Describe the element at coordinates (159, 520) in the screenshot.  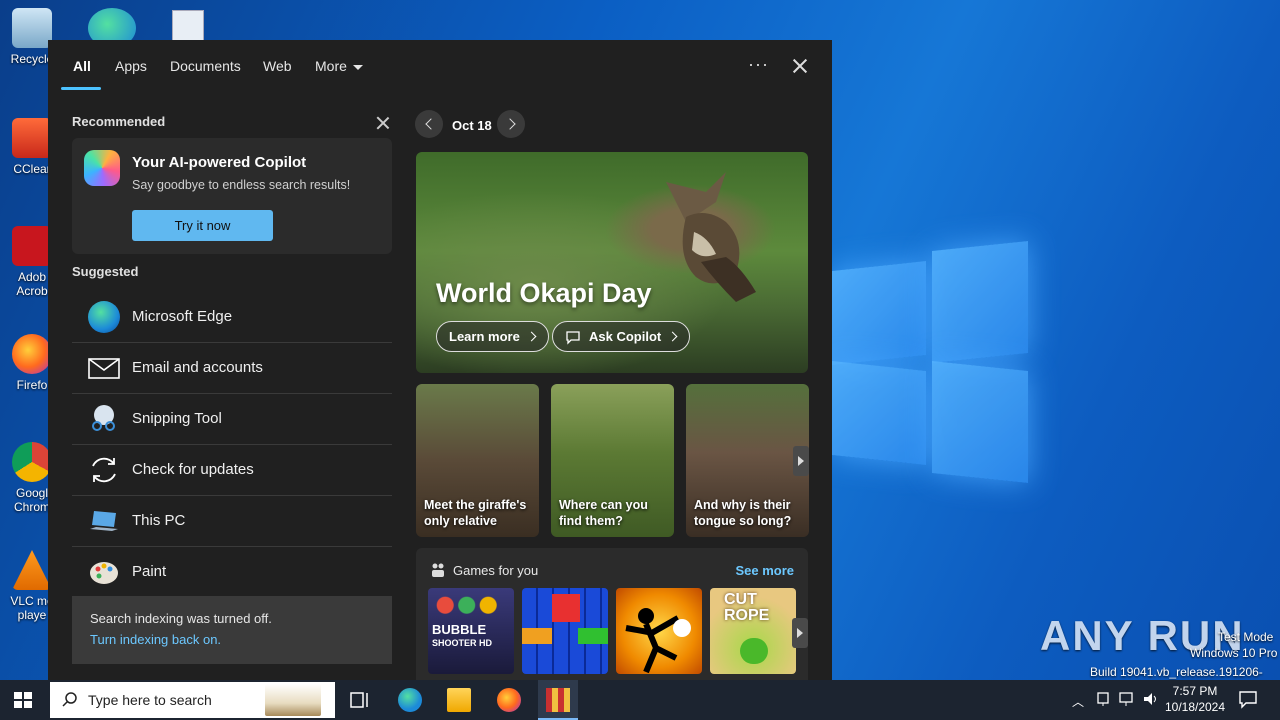
I see `list-item-label: This PC` at that location.